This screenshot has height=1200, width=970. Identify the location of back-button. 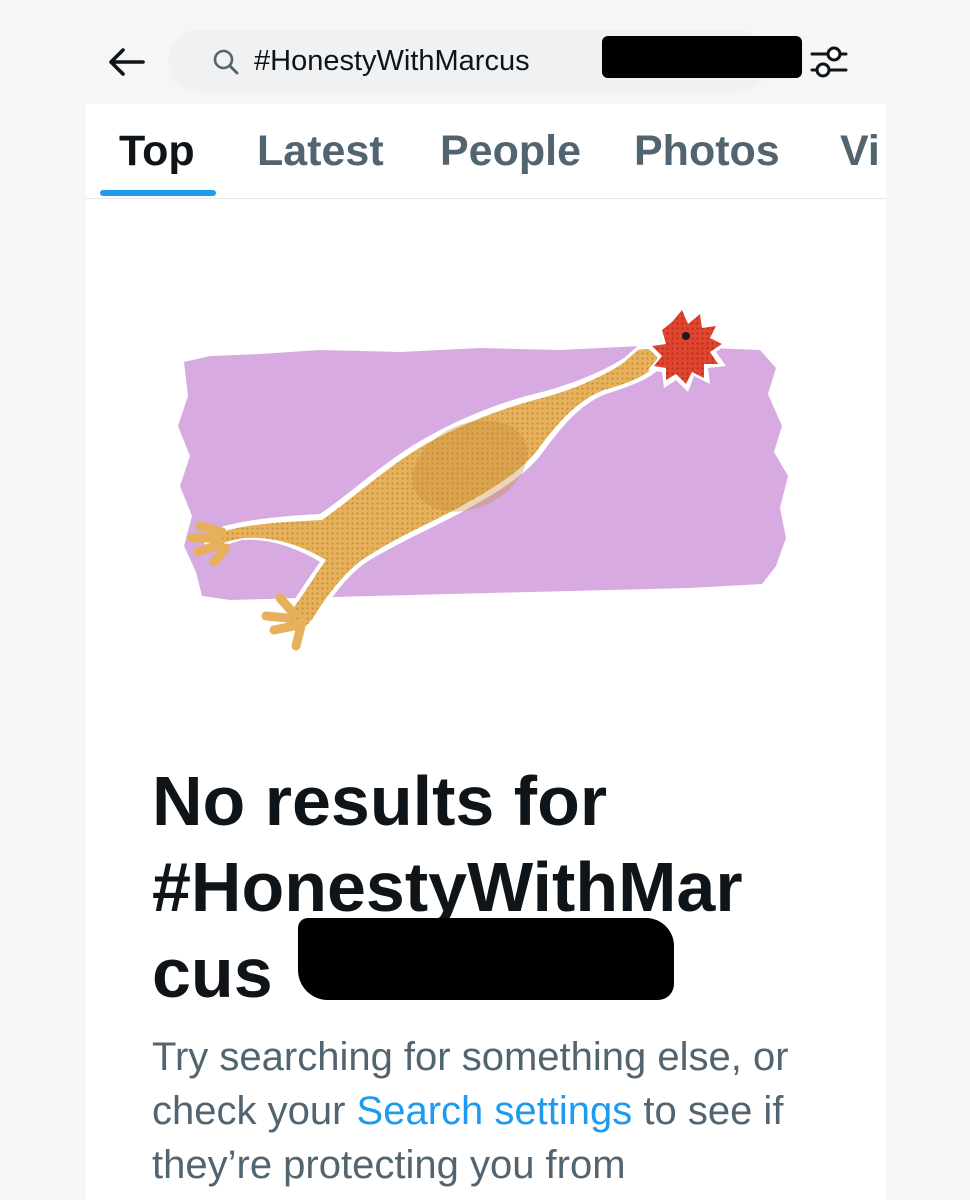
(126, 62).